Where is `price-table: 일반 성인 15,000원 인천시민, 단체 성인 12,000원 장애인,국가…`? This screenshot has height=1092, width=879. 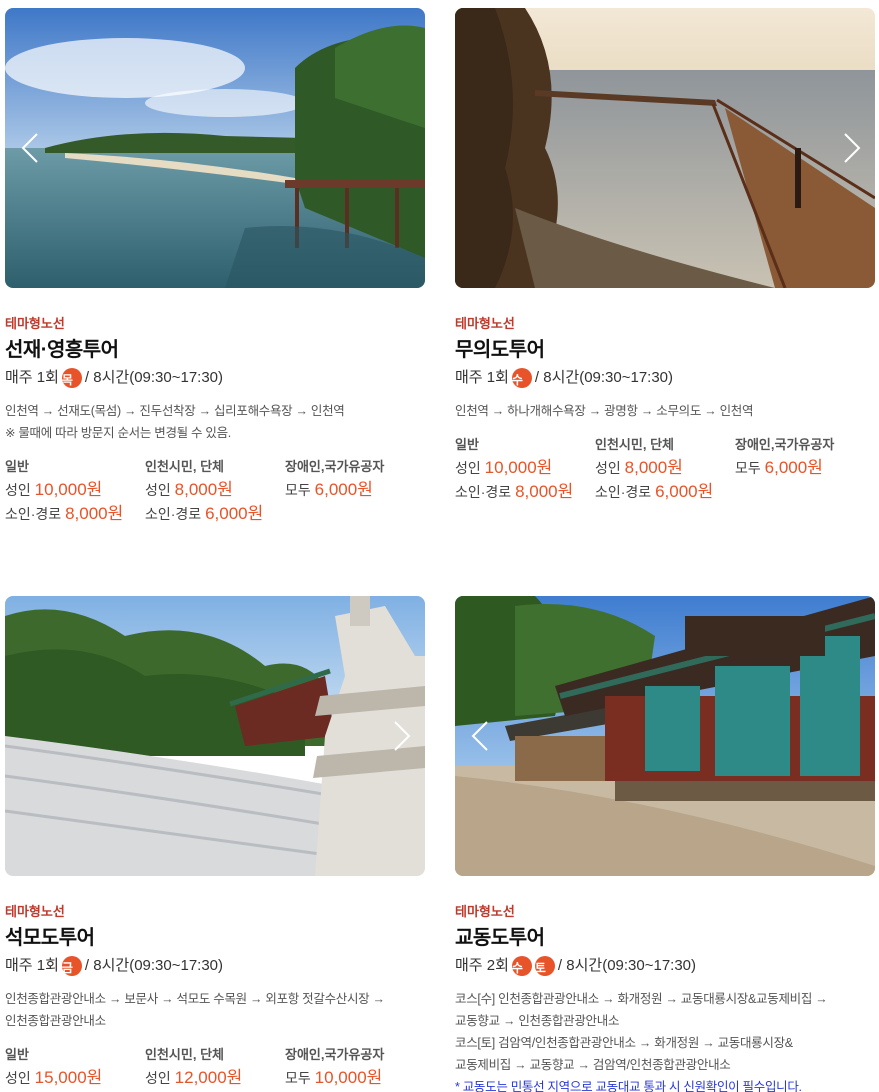
price-table: 일반 성인 15,000원 인천시민, 단체 성인 12,000원 장애인,국가… is located at coordinates (215, 1067).